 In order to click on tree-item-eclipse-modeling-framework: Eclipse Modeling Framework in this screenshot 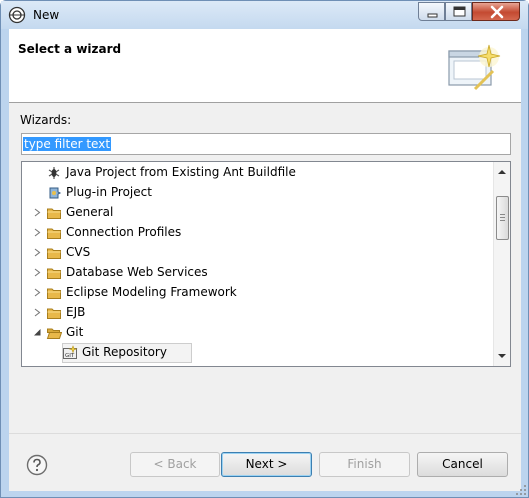, I will do `click(257, 293)`.